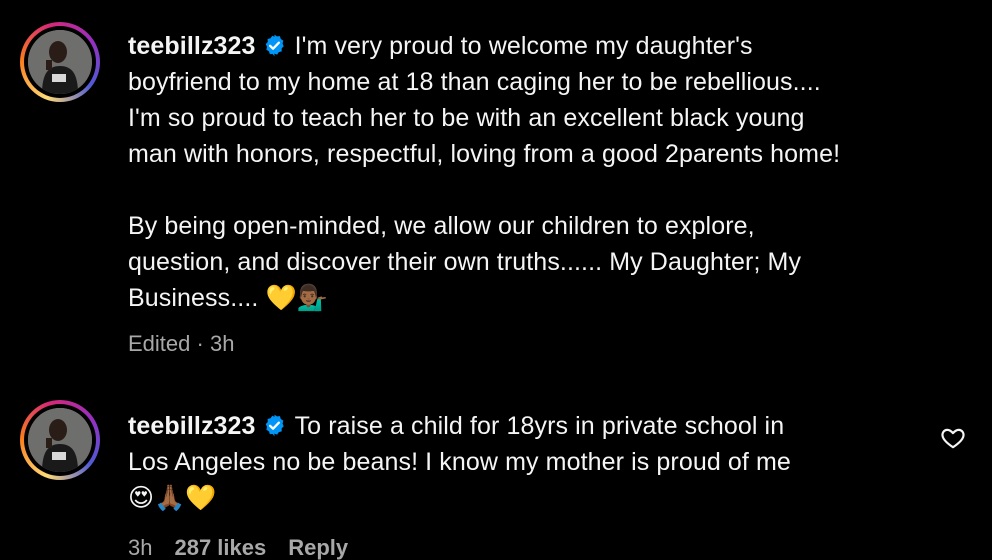 This screenshot has width=992, height=560. Describe the element at coordinates (953, 438) in the screenshot. I see `like-heart-icon` at that location.